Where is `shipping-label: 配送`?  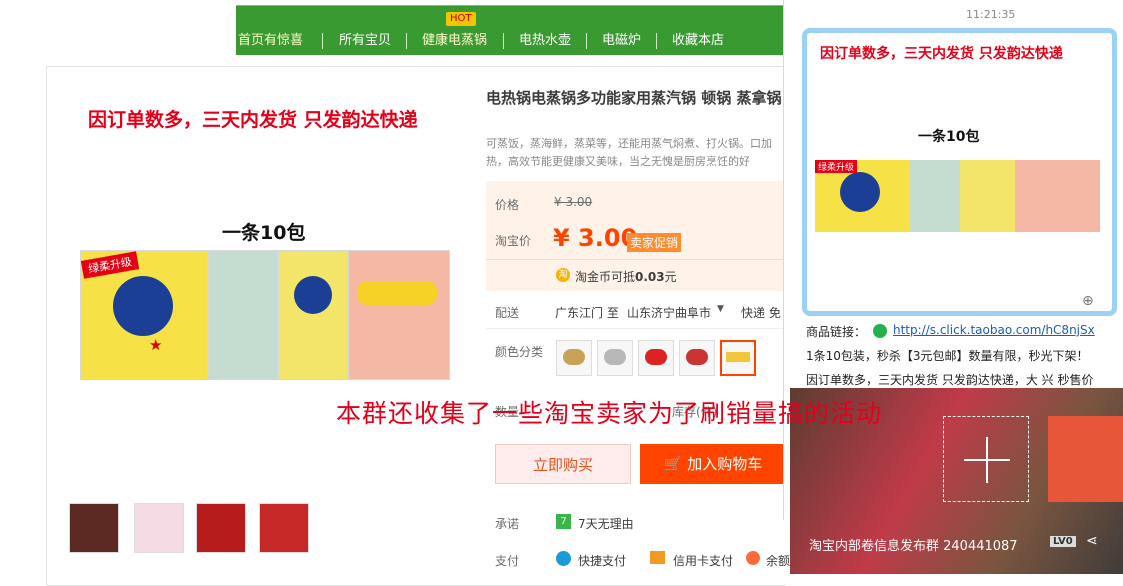 shipping-label: 配送 is located at coordinates (507, 313).